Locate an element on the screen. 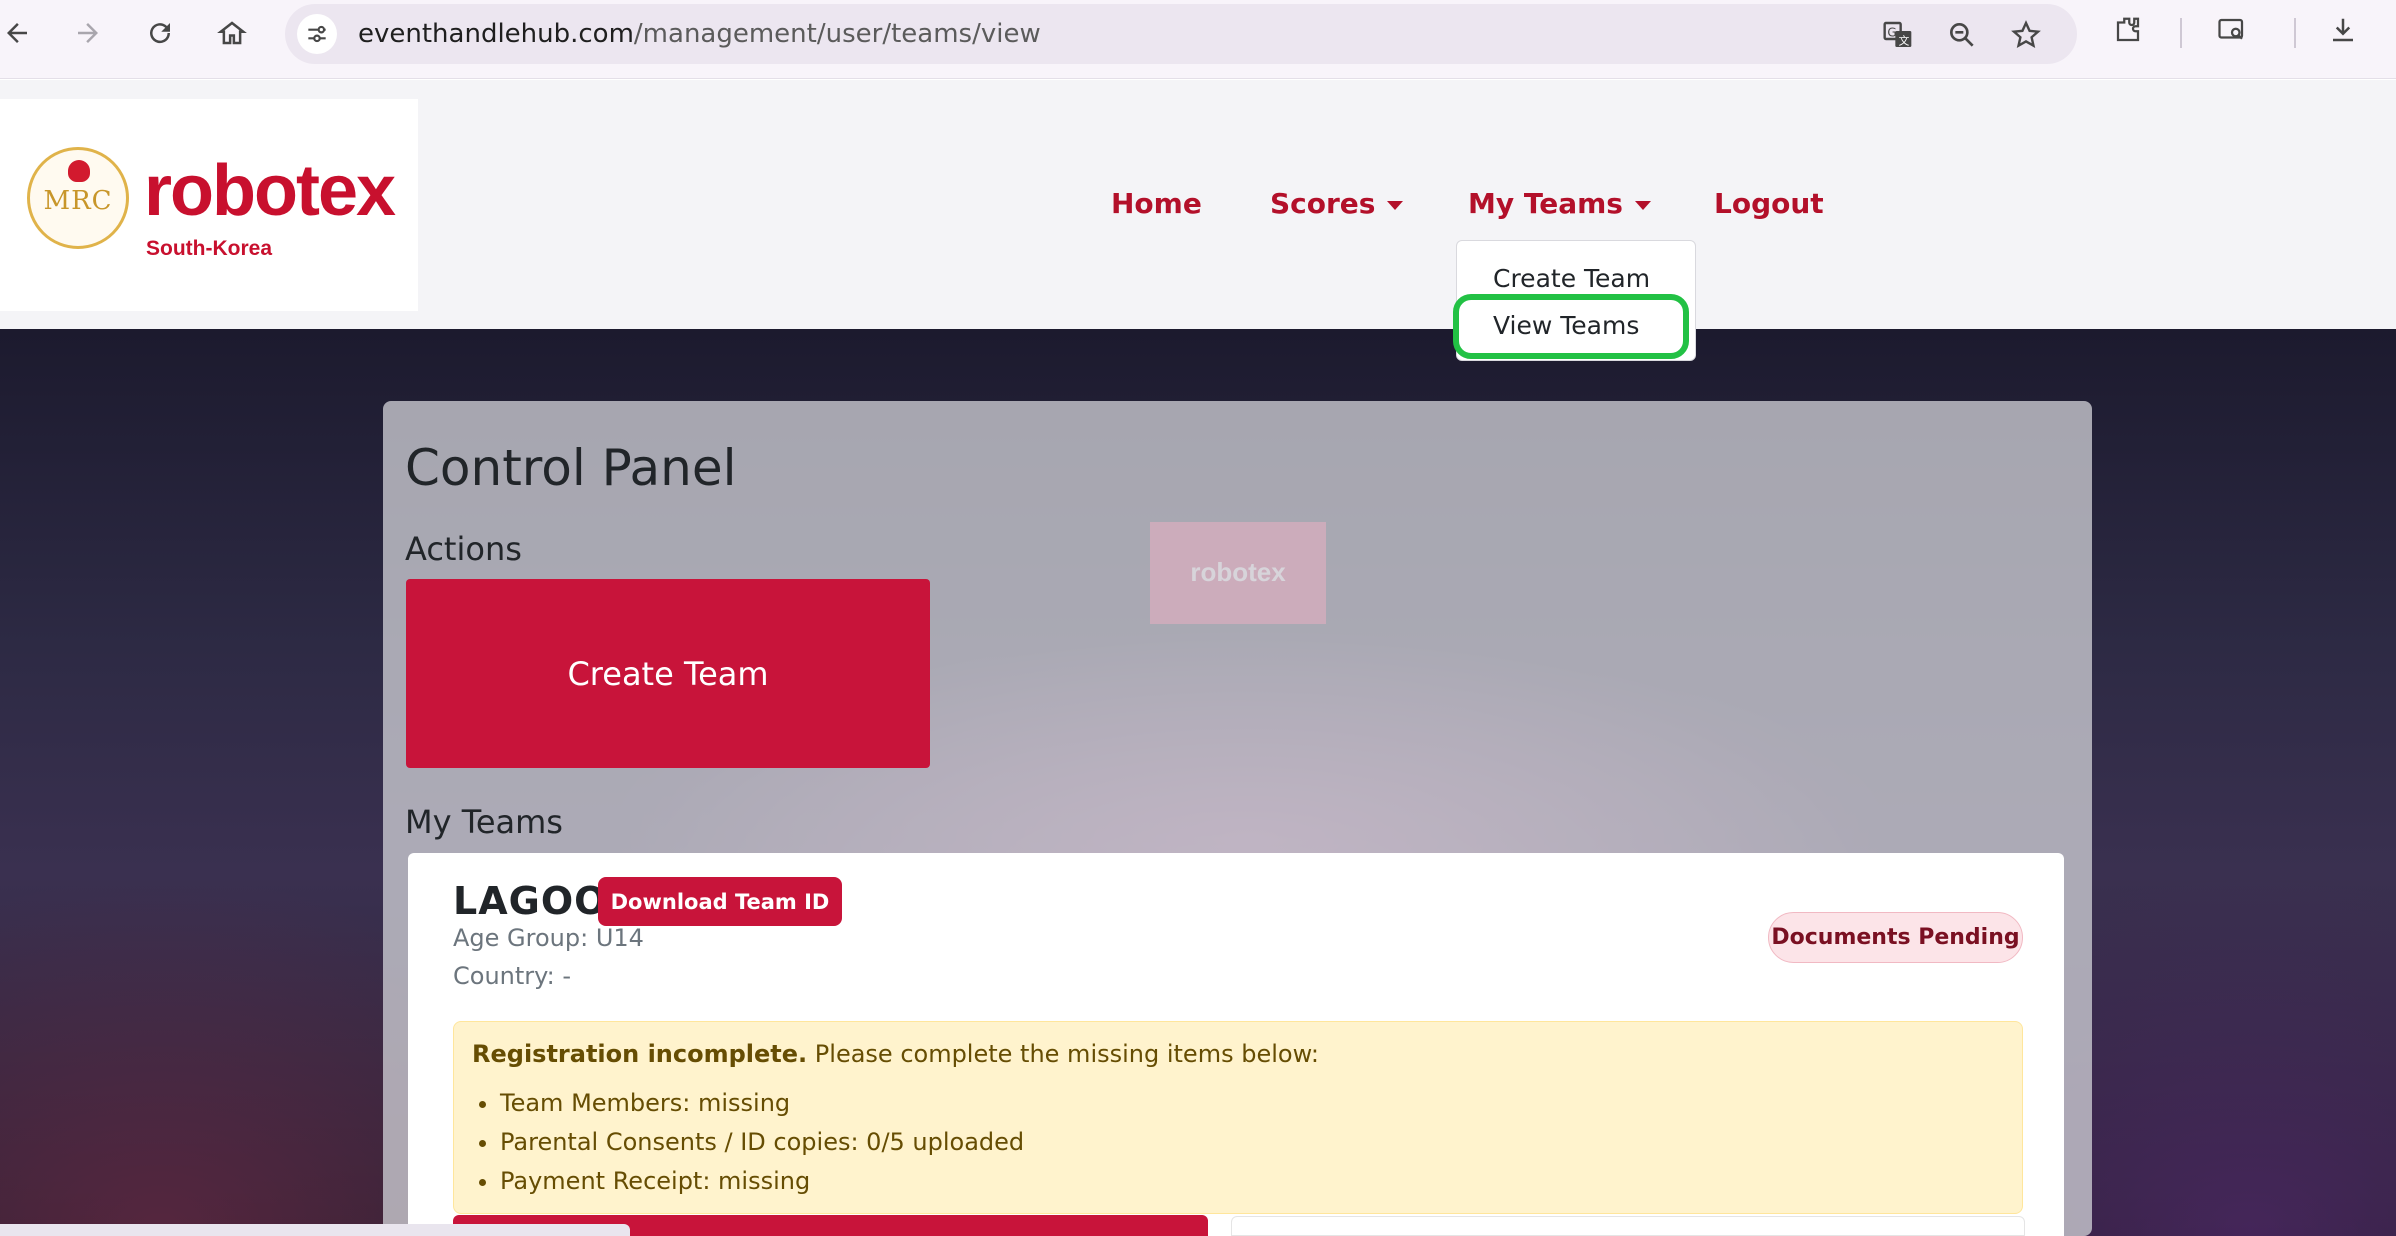  my-teams-heading: My Teams is located at coordinates (484, 822).